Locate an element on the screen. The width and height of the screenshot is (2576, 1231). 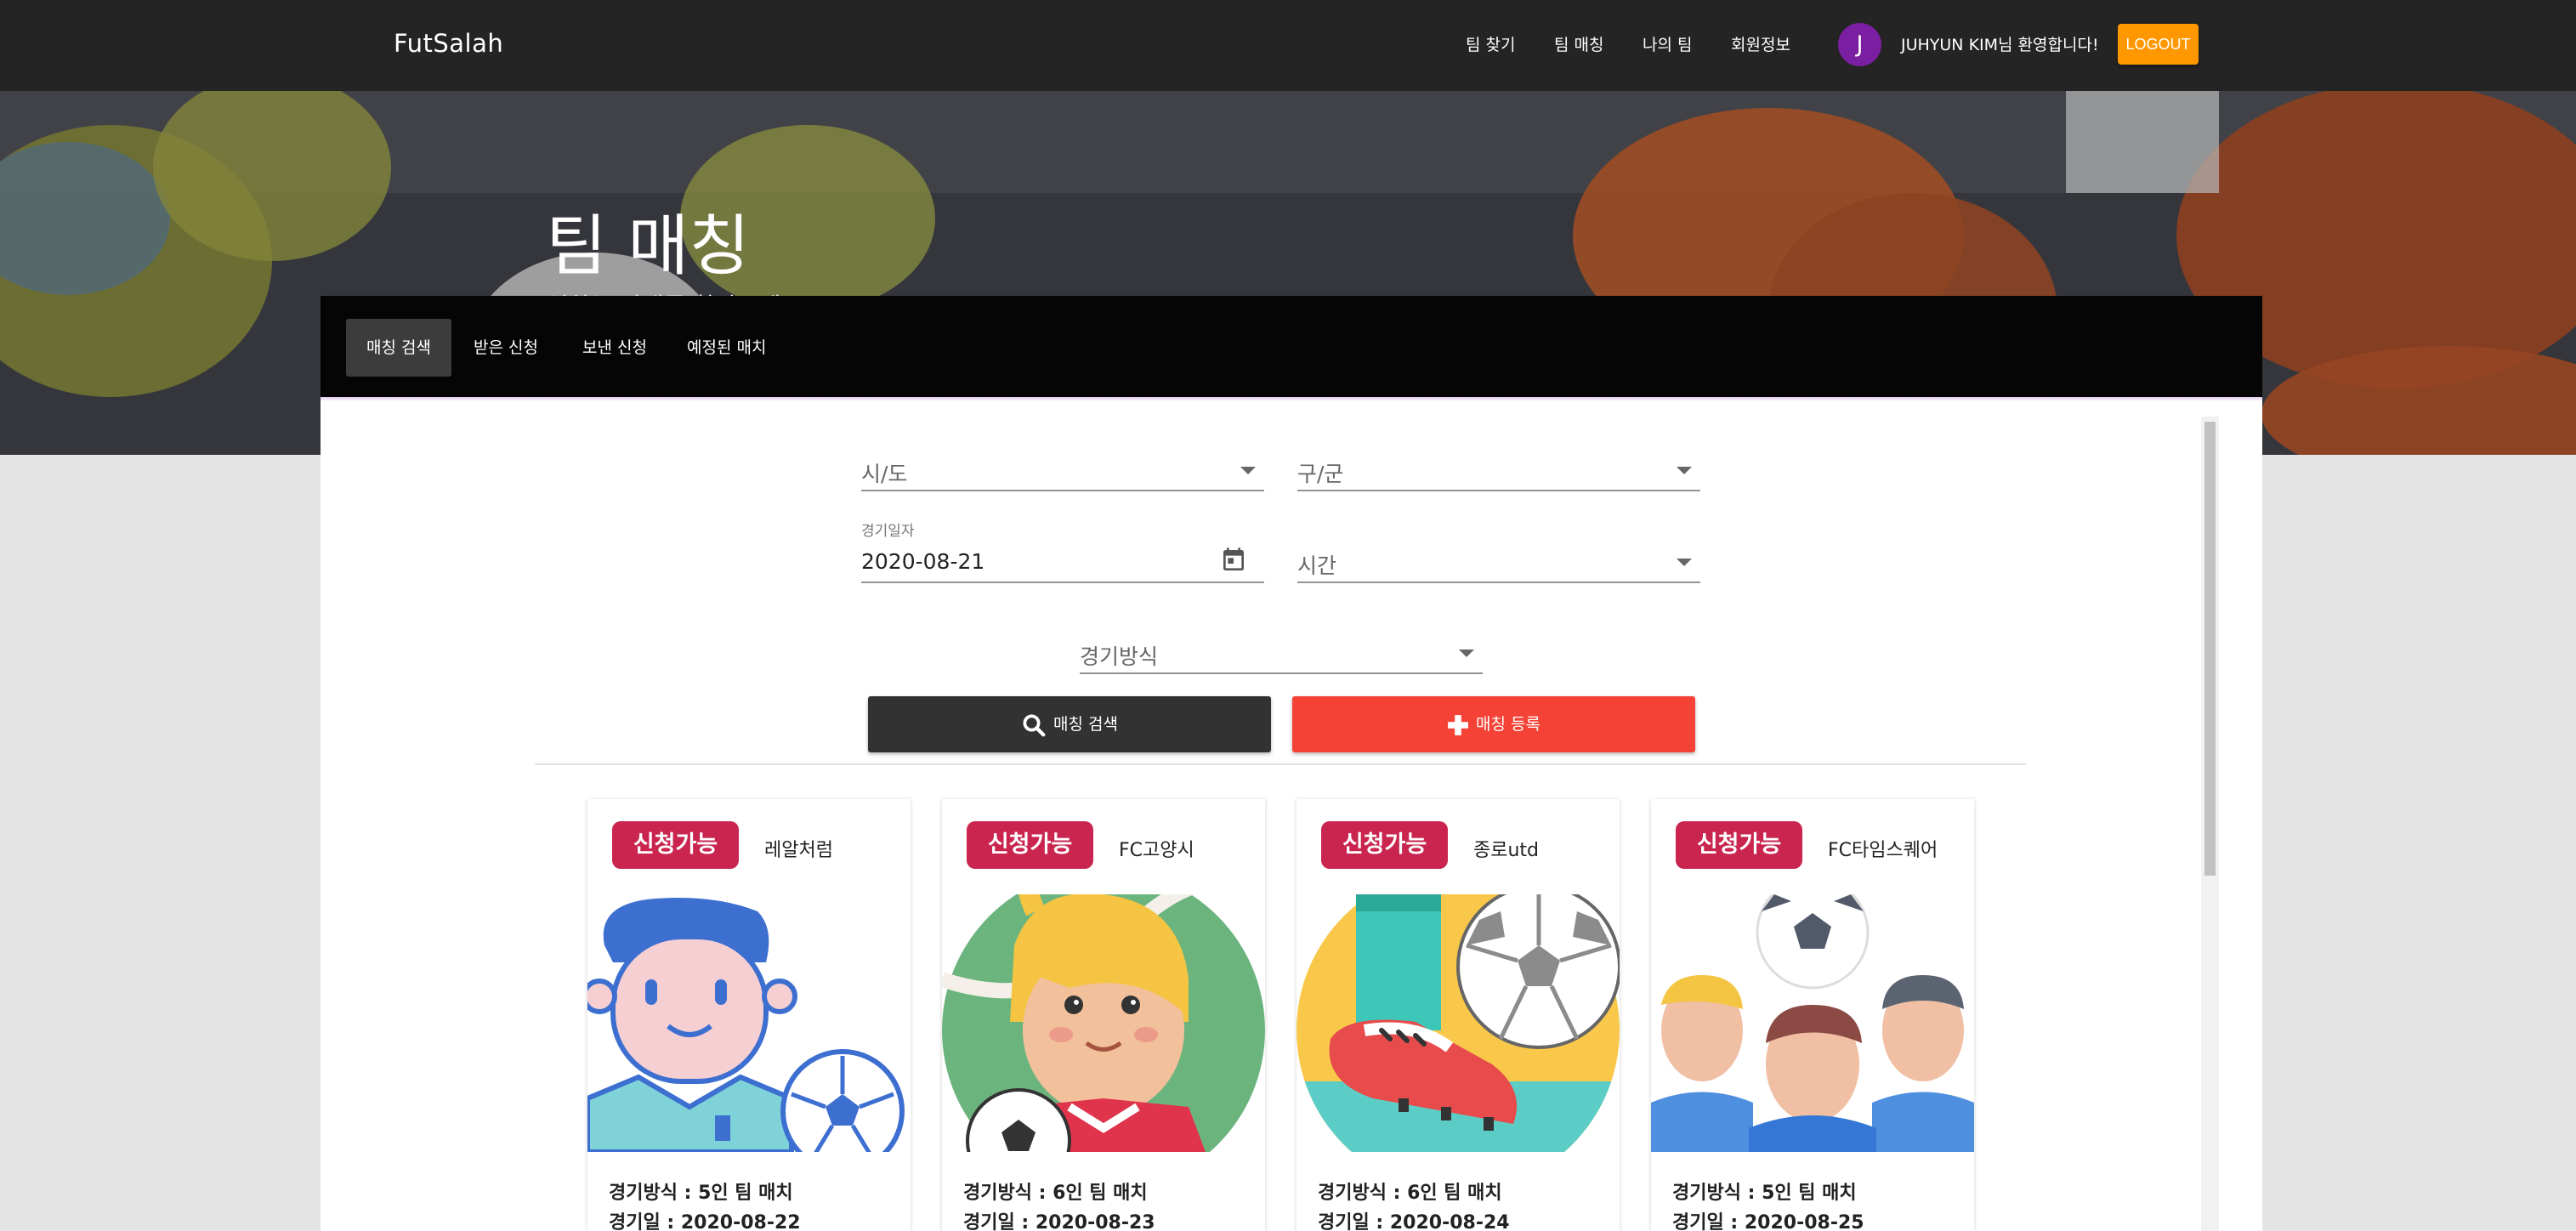
brand-logo: FutSalah is located at coordinates (449, 43).